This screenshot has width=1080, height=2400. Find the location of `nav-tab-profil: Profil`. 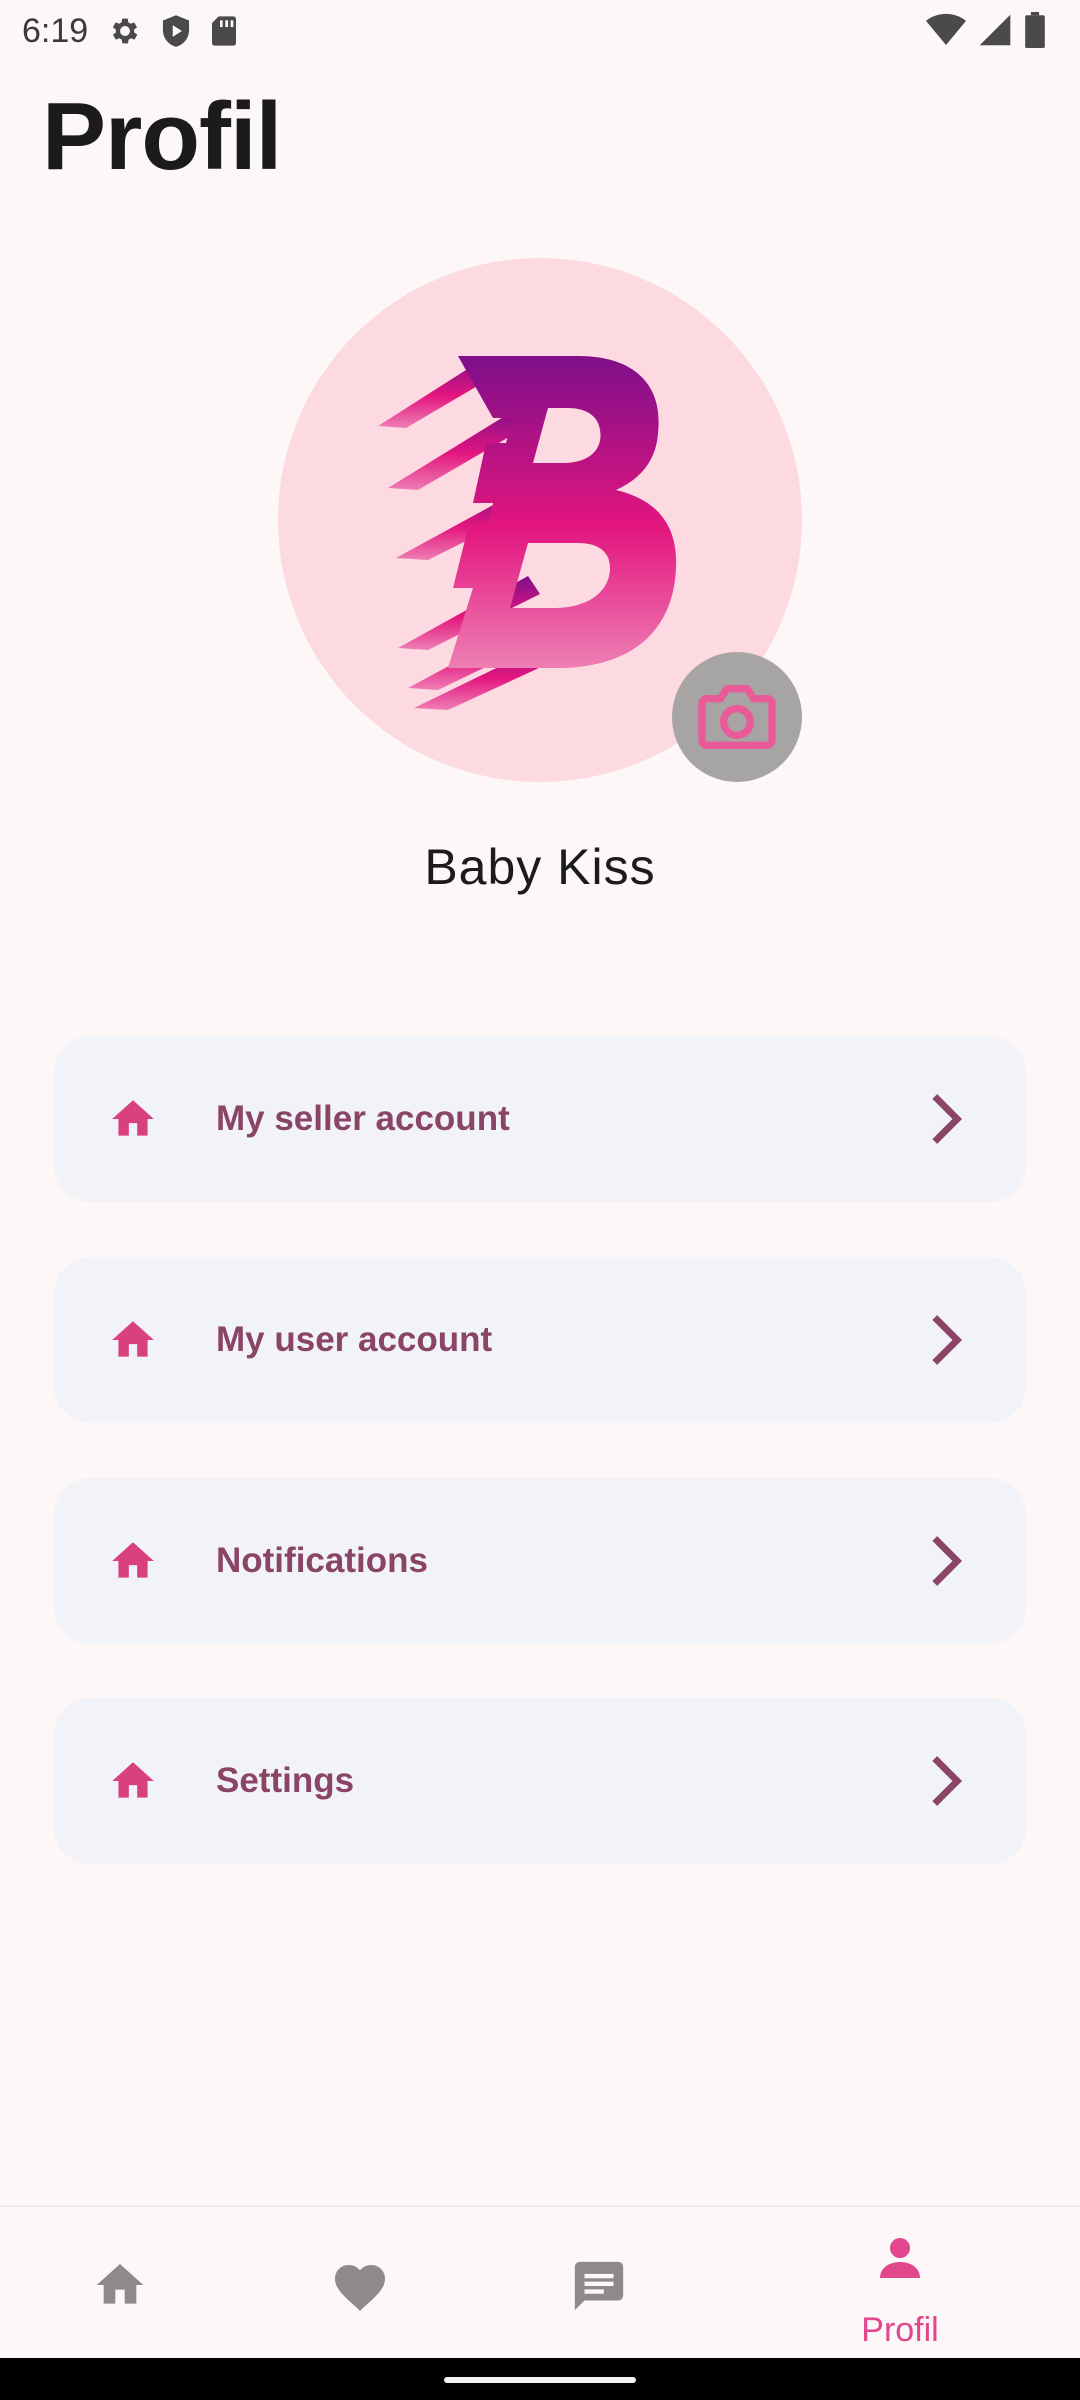

nav-tab-profil: Profil is located at coordinates (900, 2283).